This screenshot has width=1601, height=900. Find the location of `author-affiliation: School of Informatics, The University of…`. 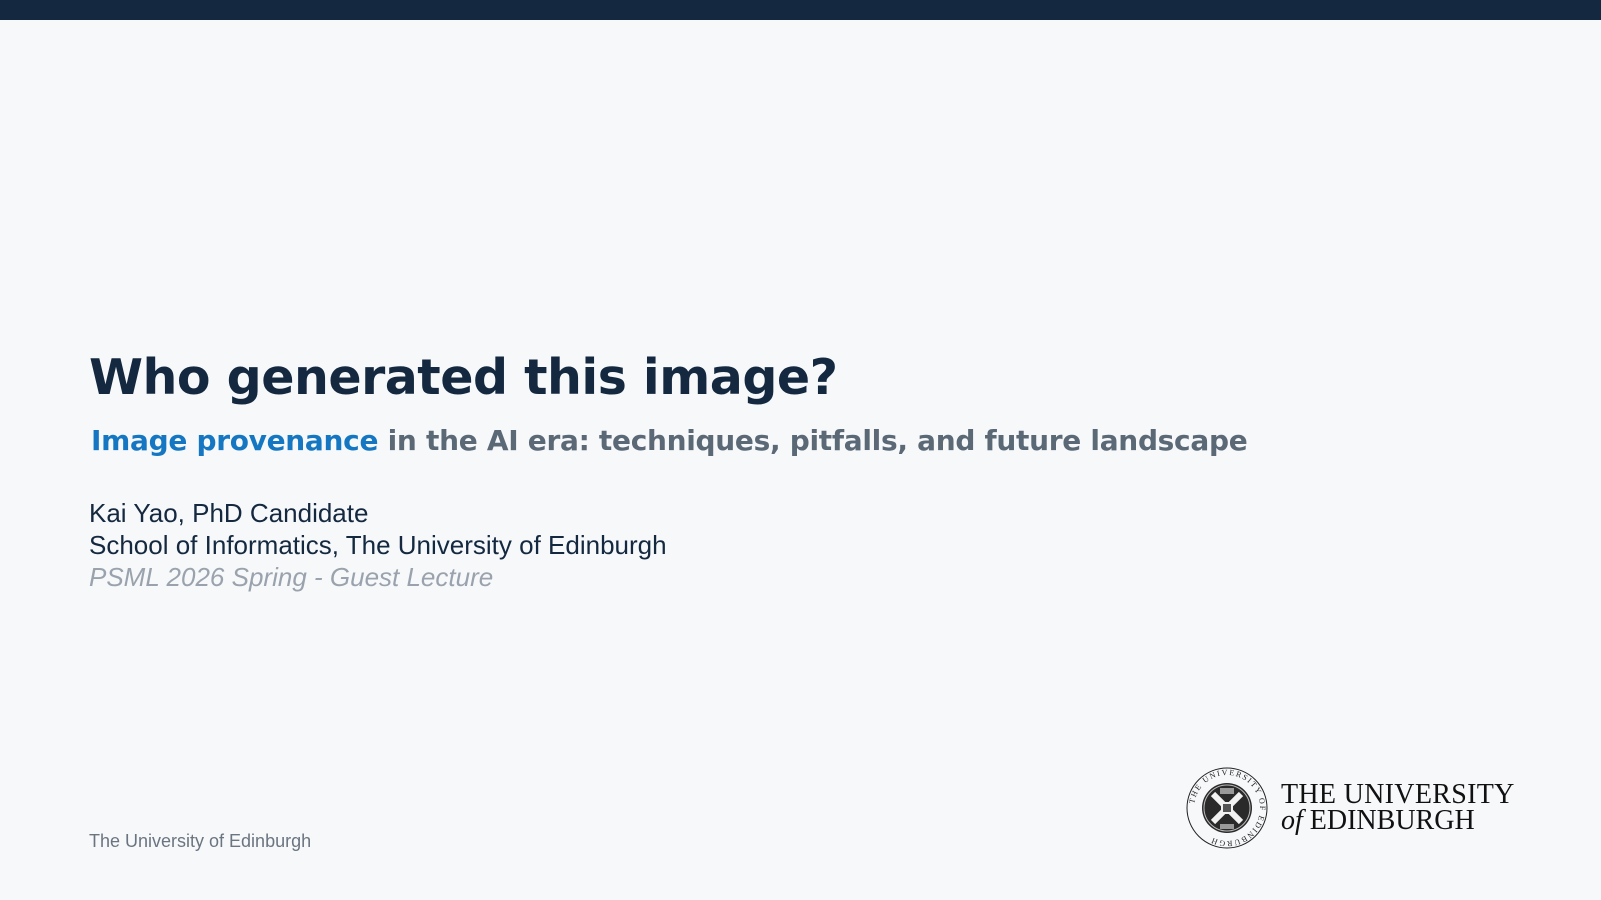

author-affiliation: School of Informatics, The University of… is located at coordinates (378, 545).